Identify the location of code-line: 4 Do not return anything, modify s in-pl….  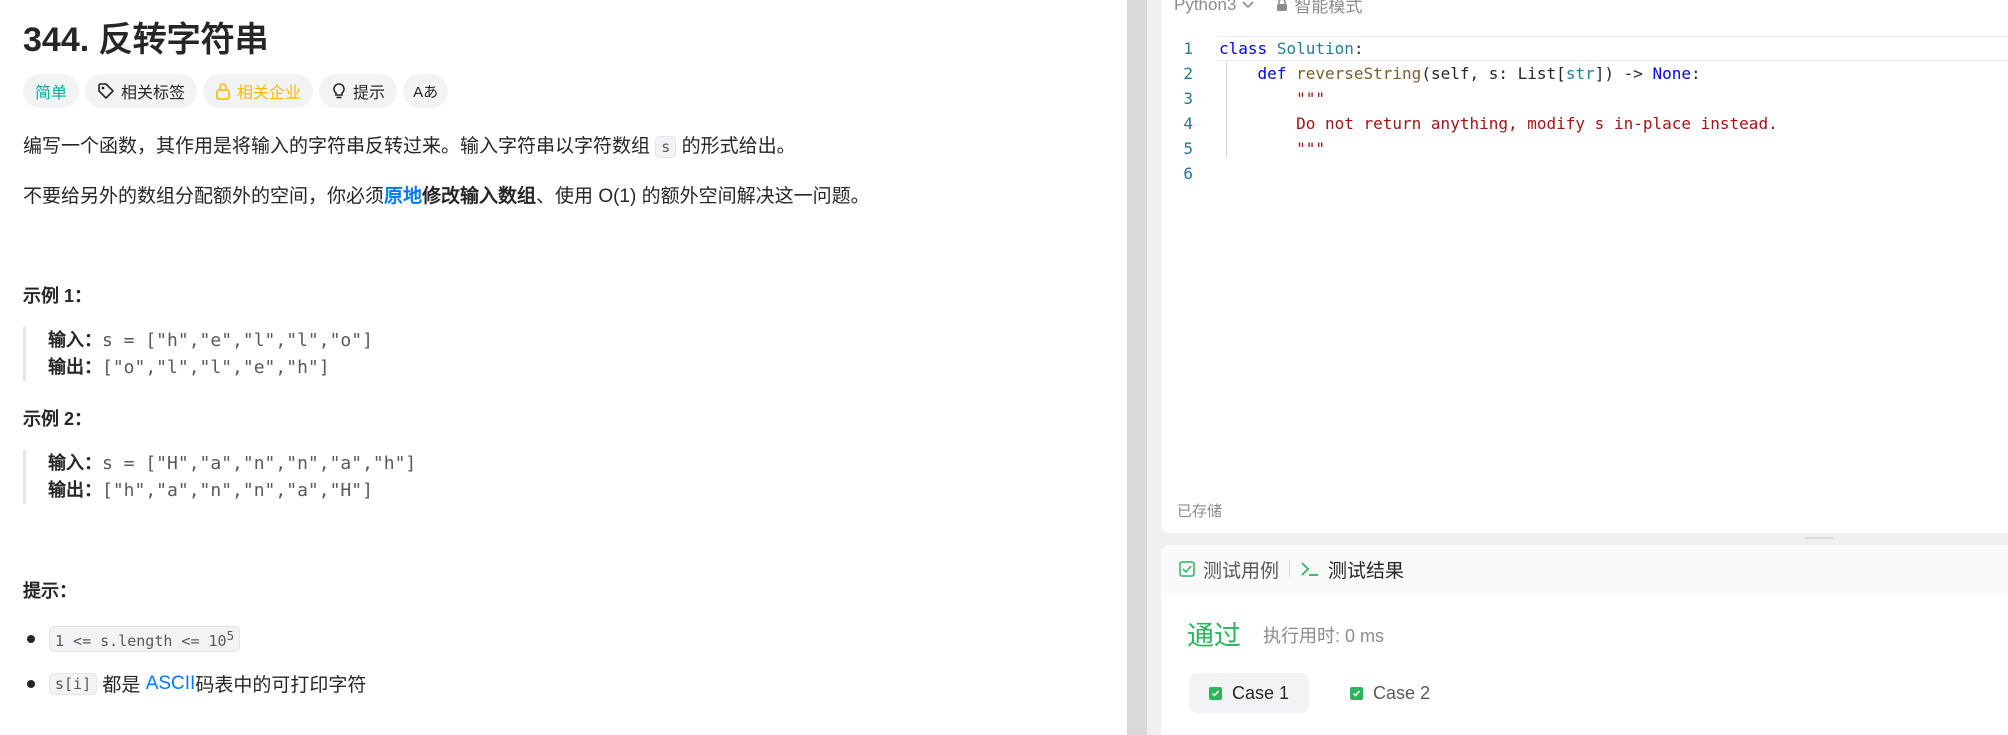
(1584, 123).